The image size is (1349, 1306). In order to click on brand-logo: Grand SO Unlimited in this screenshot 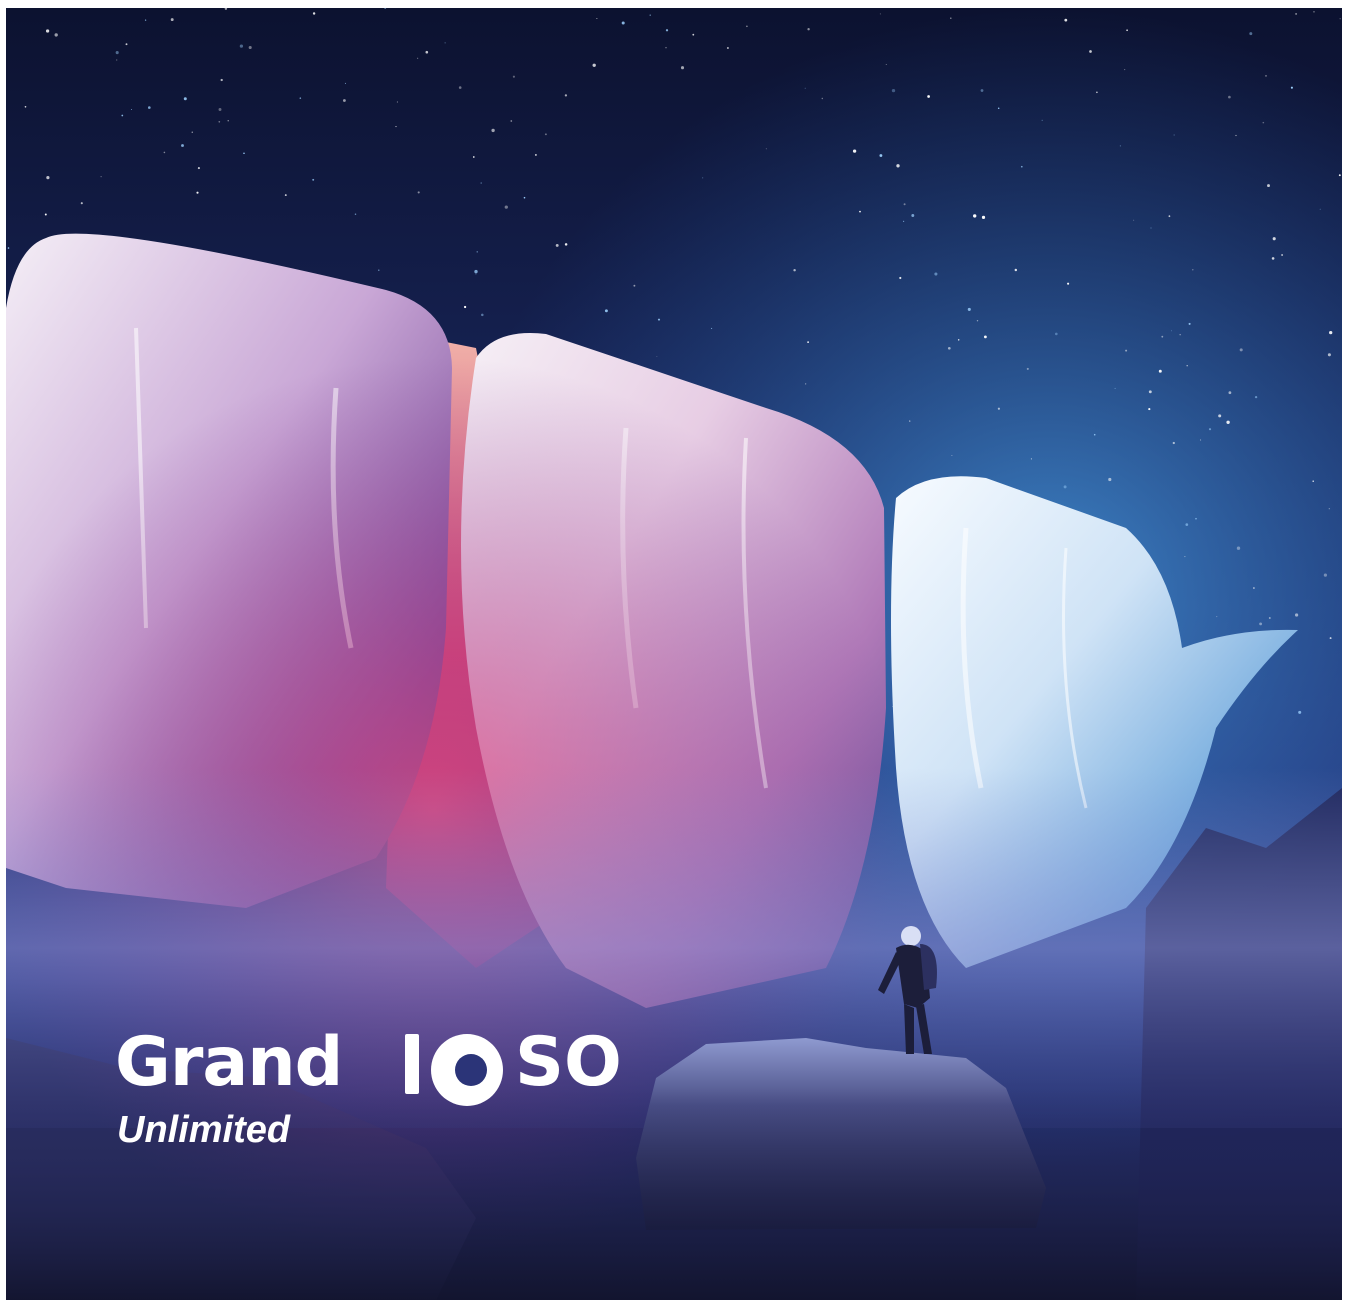, I will do `click(375, 1092)`.